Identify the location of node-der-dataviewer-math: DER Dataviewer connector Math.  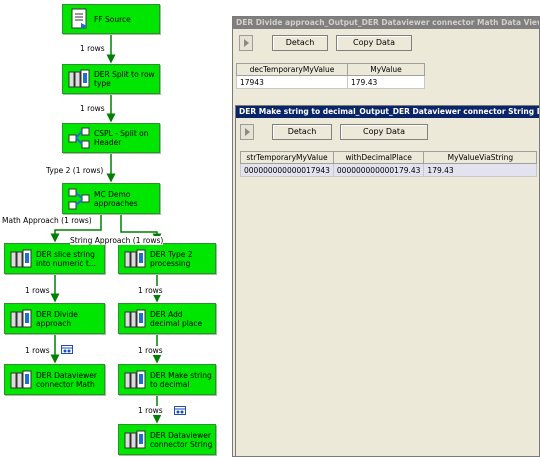
(54, 379).